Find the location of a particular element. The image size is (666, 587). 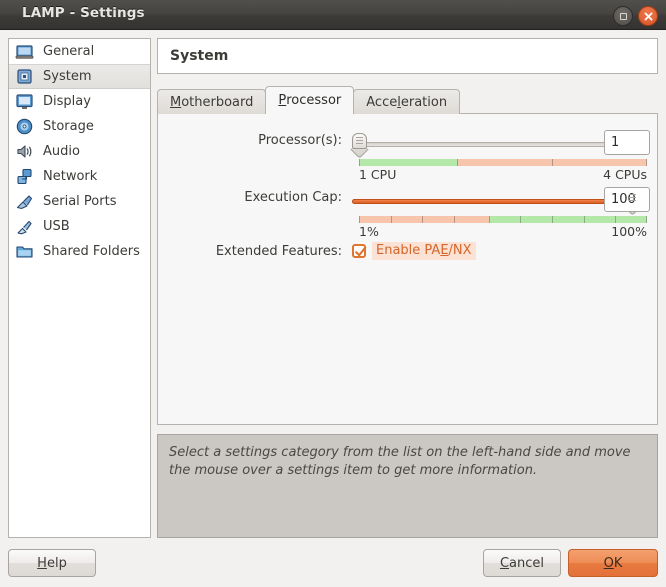

sidebar-item-label: General is located at coordinates (69, 51).